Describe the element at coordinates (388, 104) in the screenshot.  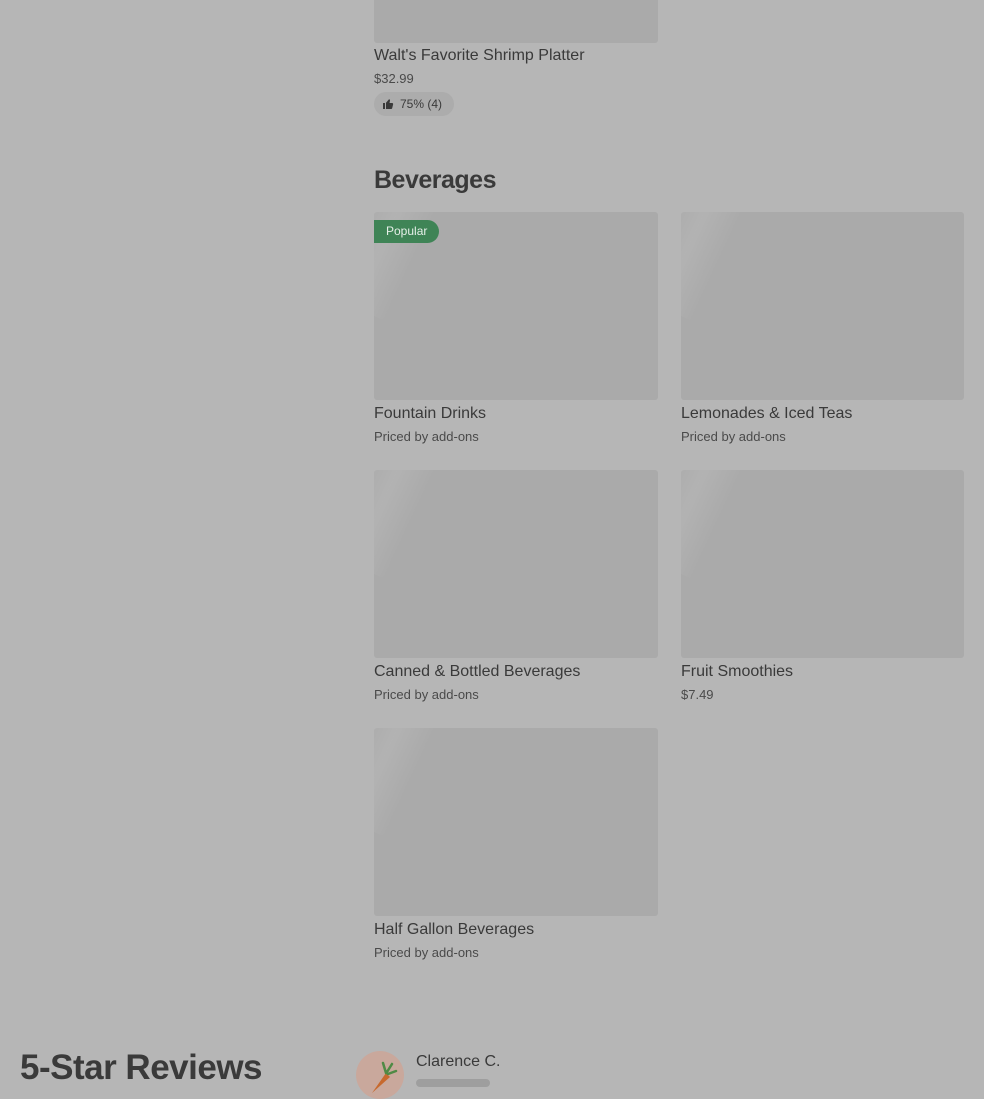
I see `thumbs-up-icon` at that location.